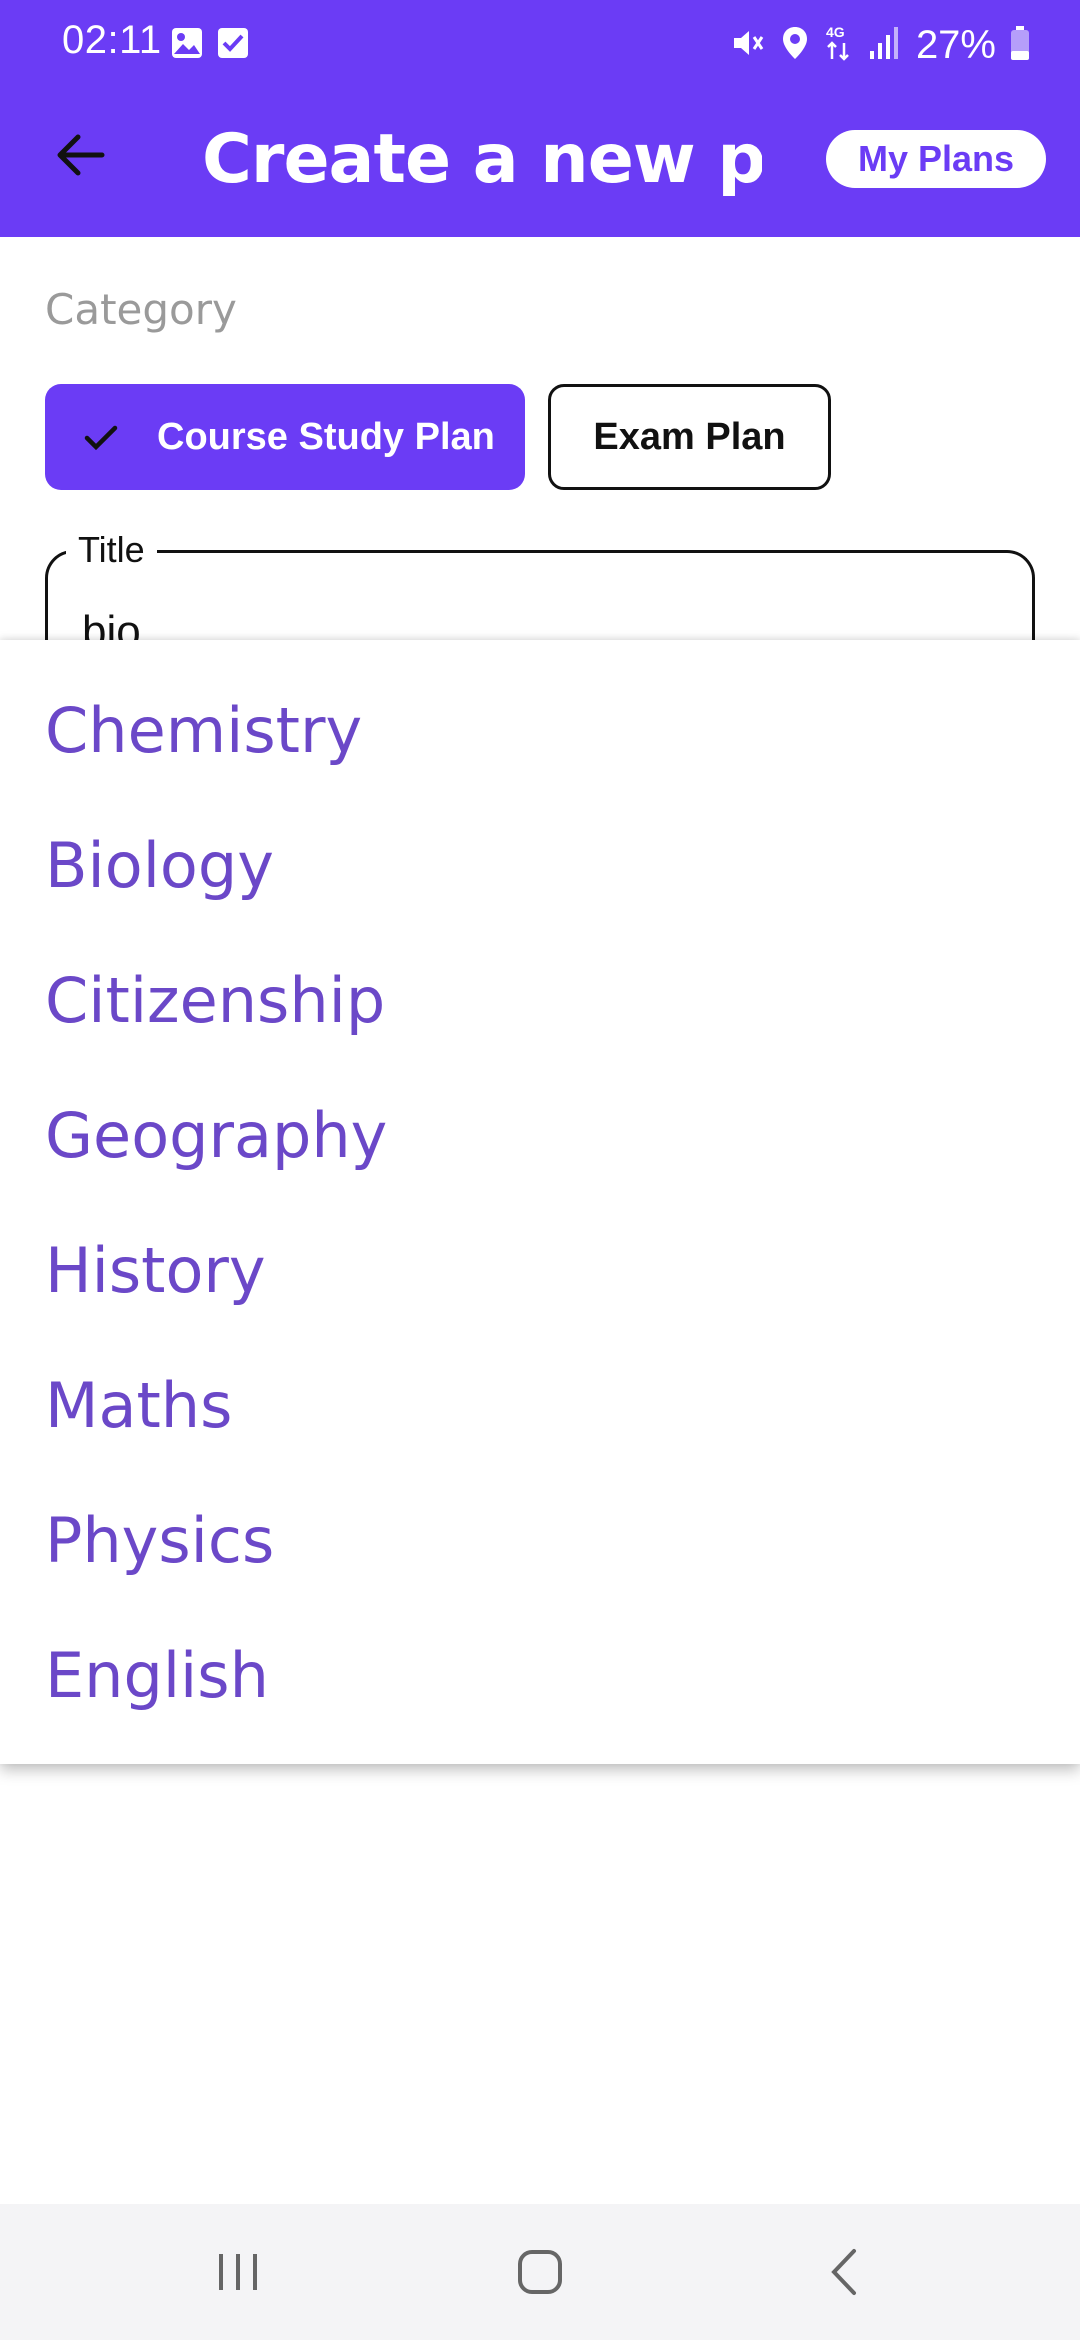 The image size is (1080, 2340). What do you see at coordinates (233, 45) in the screenshot?
I see `checkbox-notification-icon` at bounding box center [233, 45].